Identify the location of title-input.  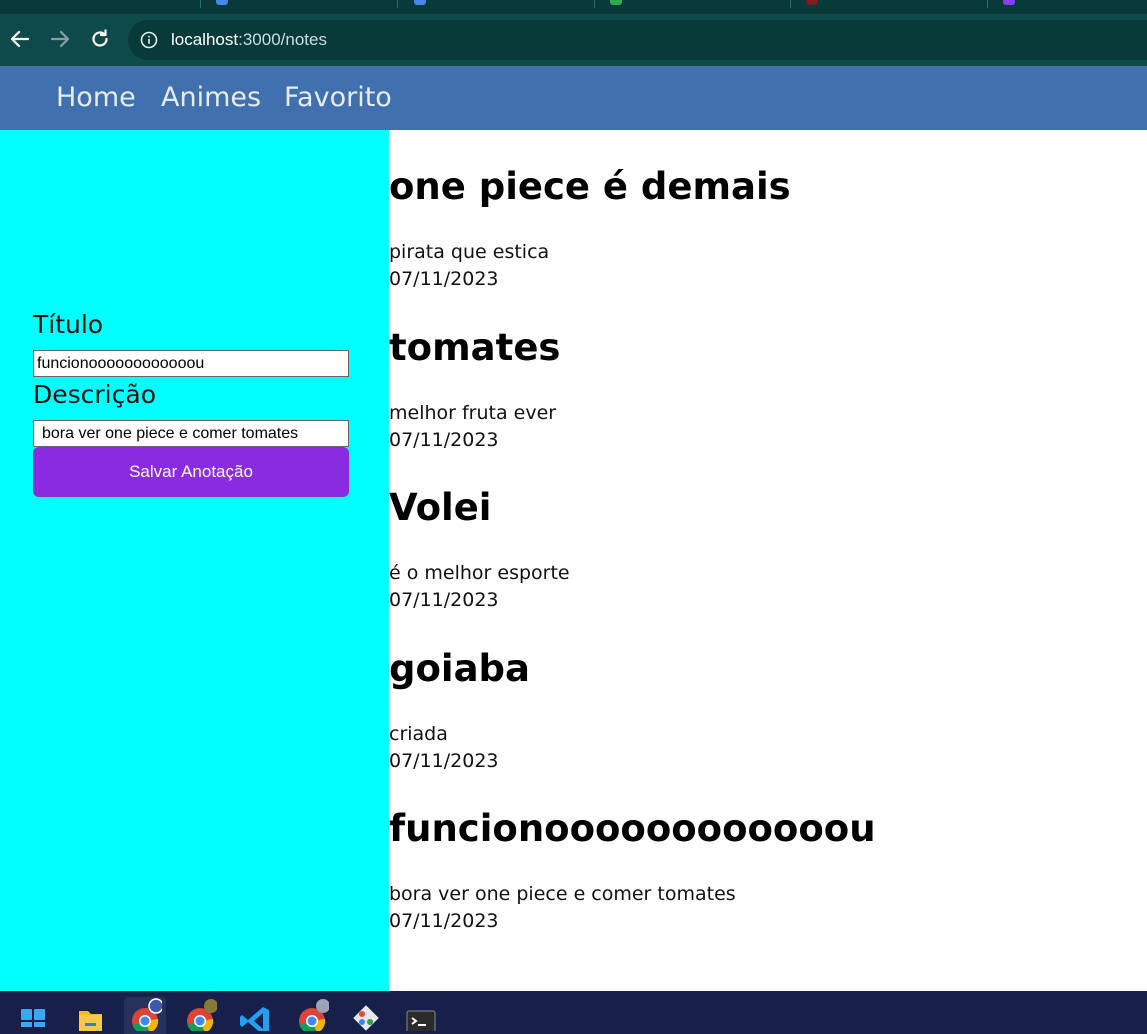
(191, 363).